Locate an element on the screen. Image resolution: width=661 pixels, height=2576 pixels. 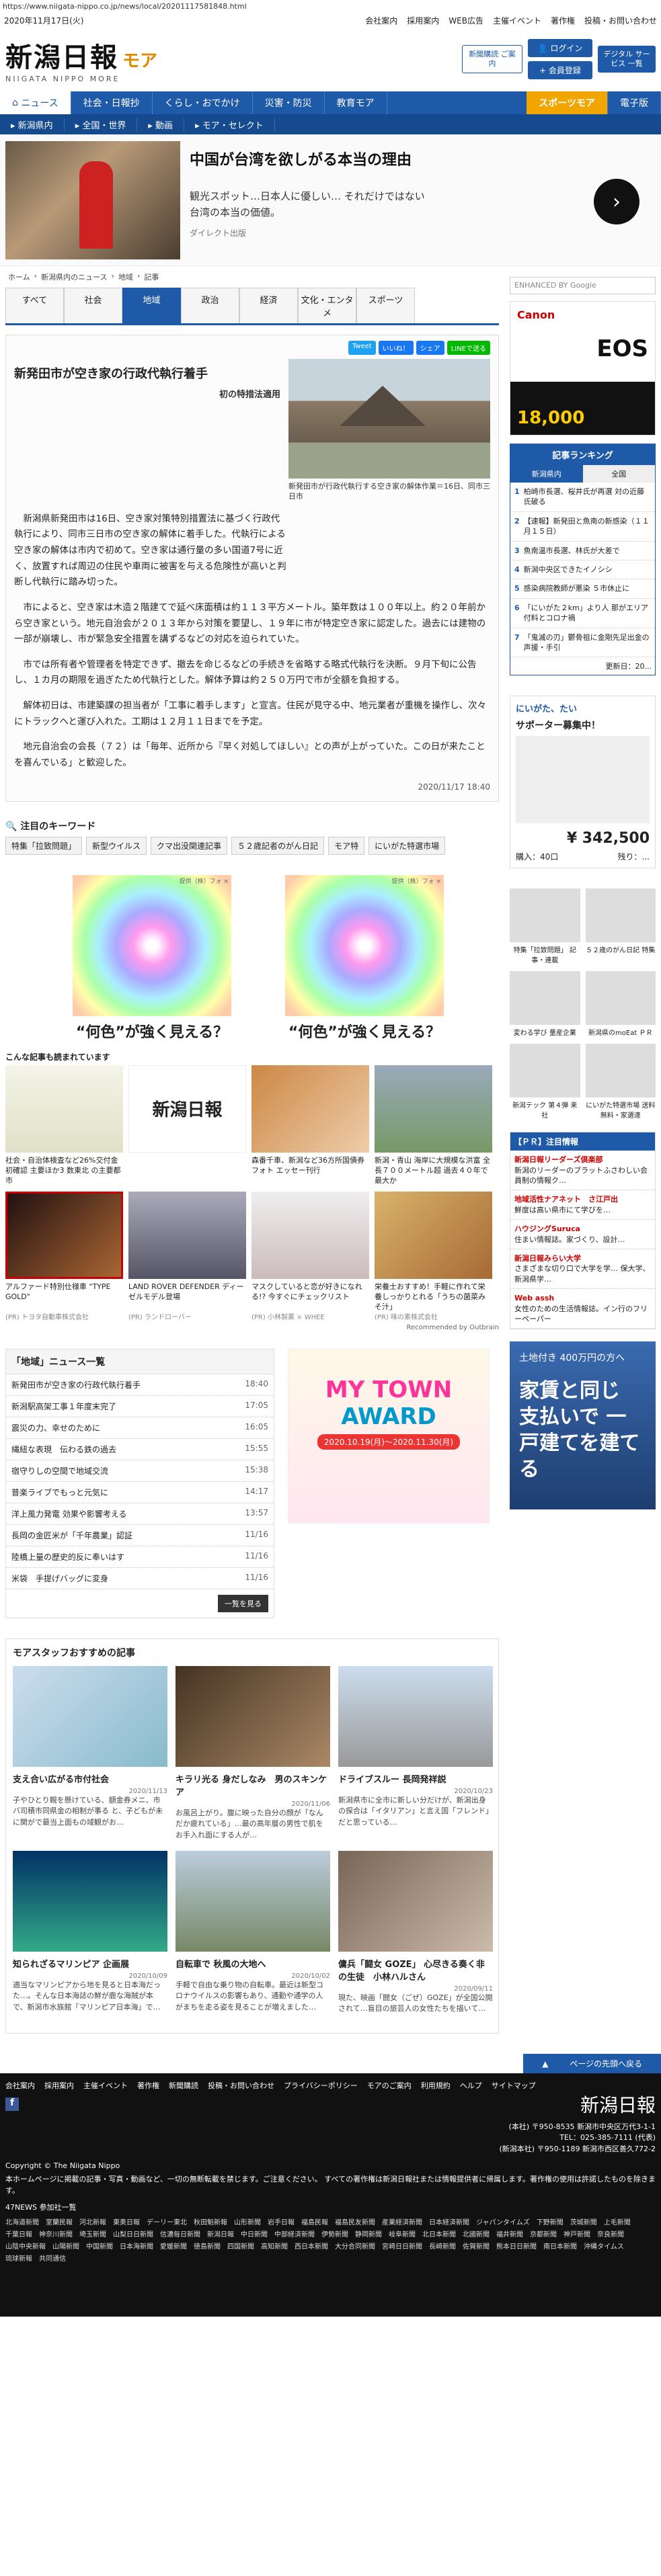
member-paper-link: 神戸新聞 is located at coordinates (576, 2234).